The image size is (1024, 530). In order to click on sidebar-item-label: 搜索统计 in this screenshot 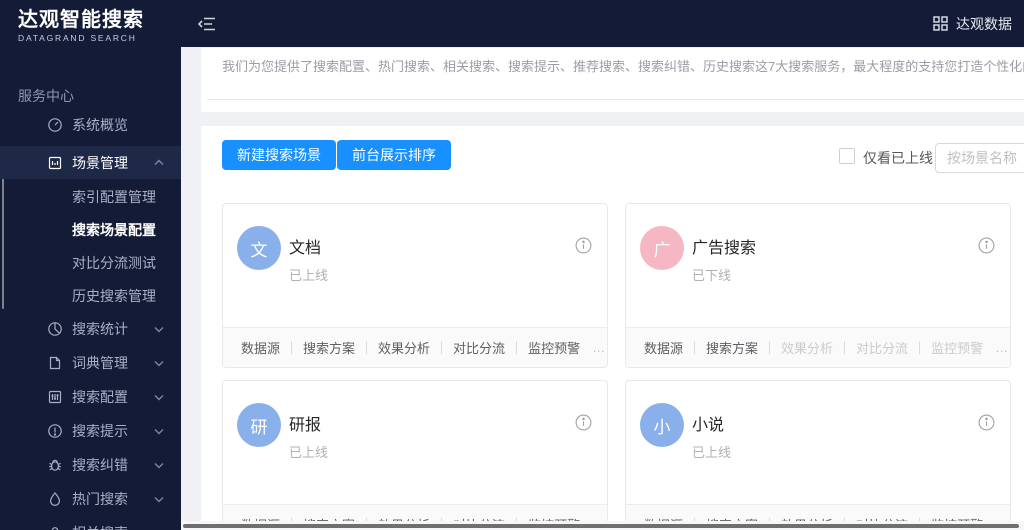, I will do `click(100, 328)`.